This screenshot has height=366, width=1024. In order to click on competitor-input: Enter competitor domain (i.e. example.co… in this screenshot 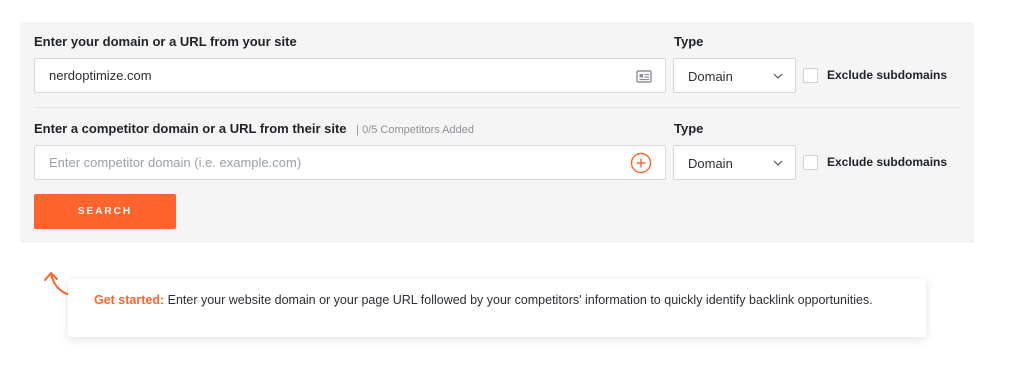, I will do `click(350, 162)`.